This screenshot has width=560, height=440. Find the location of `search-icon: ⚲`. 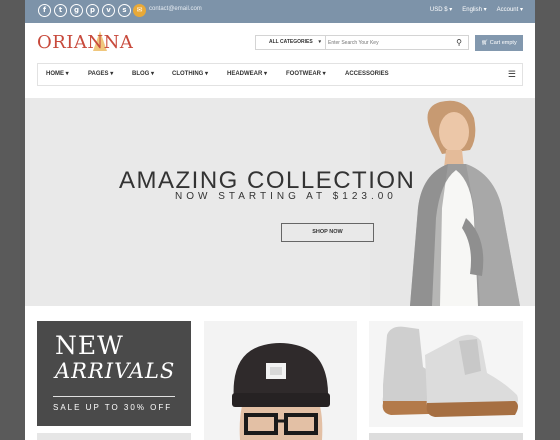

search-icon: ⚲ is located at coordinates (459, 42).